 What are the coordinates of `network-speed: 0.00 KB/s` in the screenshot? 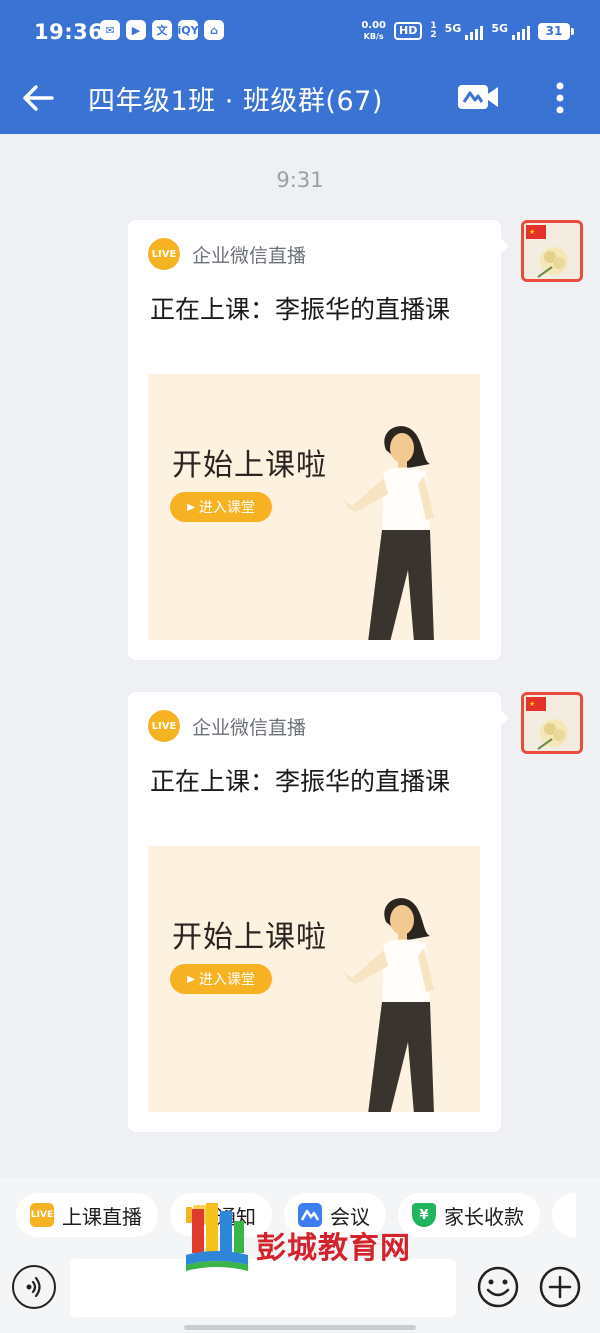 It's located at (373, 31).